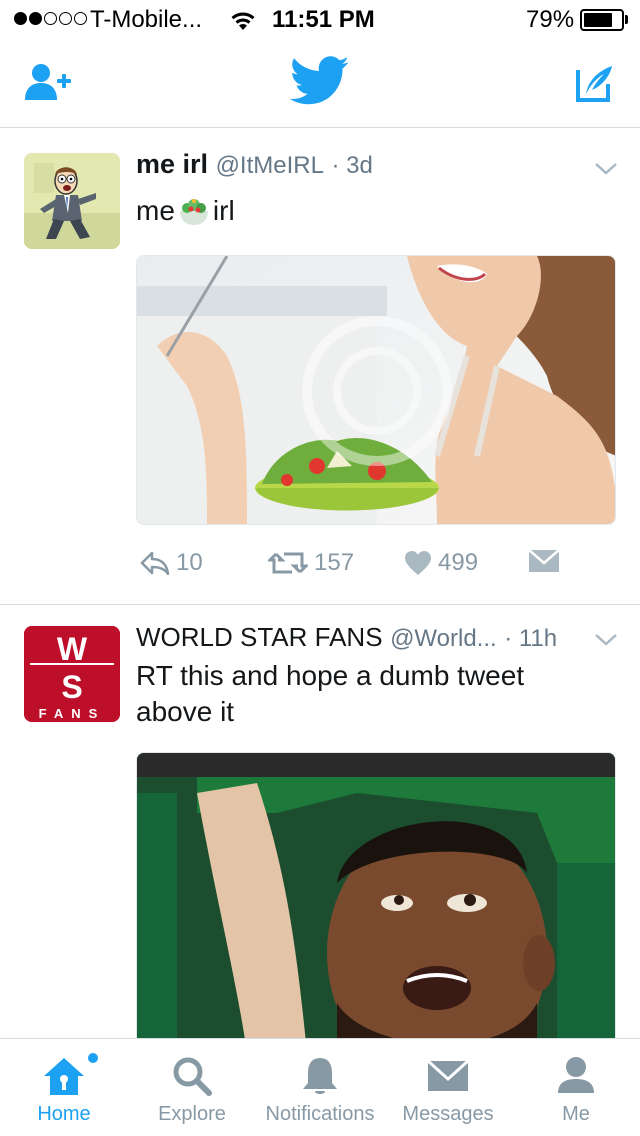 This screenshot has height=1136, width=640. Describe the element at coordinates (189, 562) in the screenshot. I see `reply-count: 10` at that location.